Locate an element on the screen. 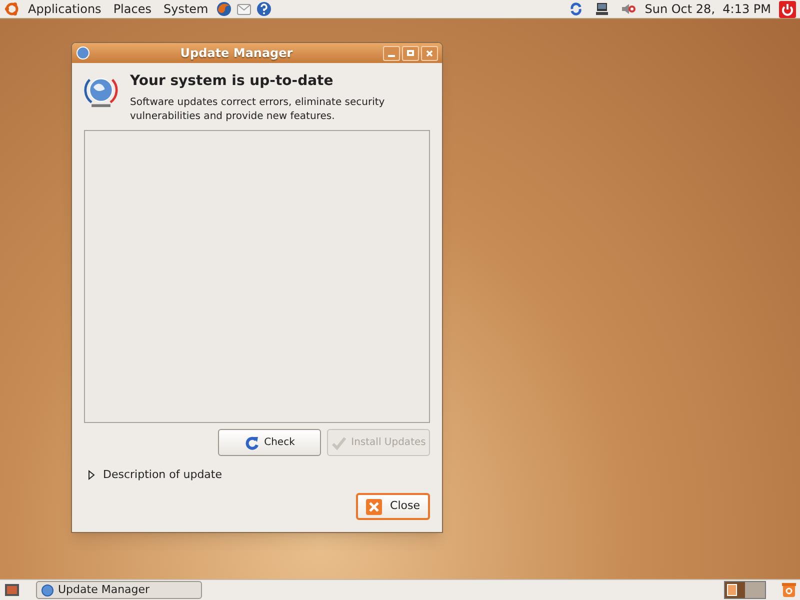 Image resolution: width=800 pixels, height=600 pixels. speaker-icon is located at coordinates (628, 9).